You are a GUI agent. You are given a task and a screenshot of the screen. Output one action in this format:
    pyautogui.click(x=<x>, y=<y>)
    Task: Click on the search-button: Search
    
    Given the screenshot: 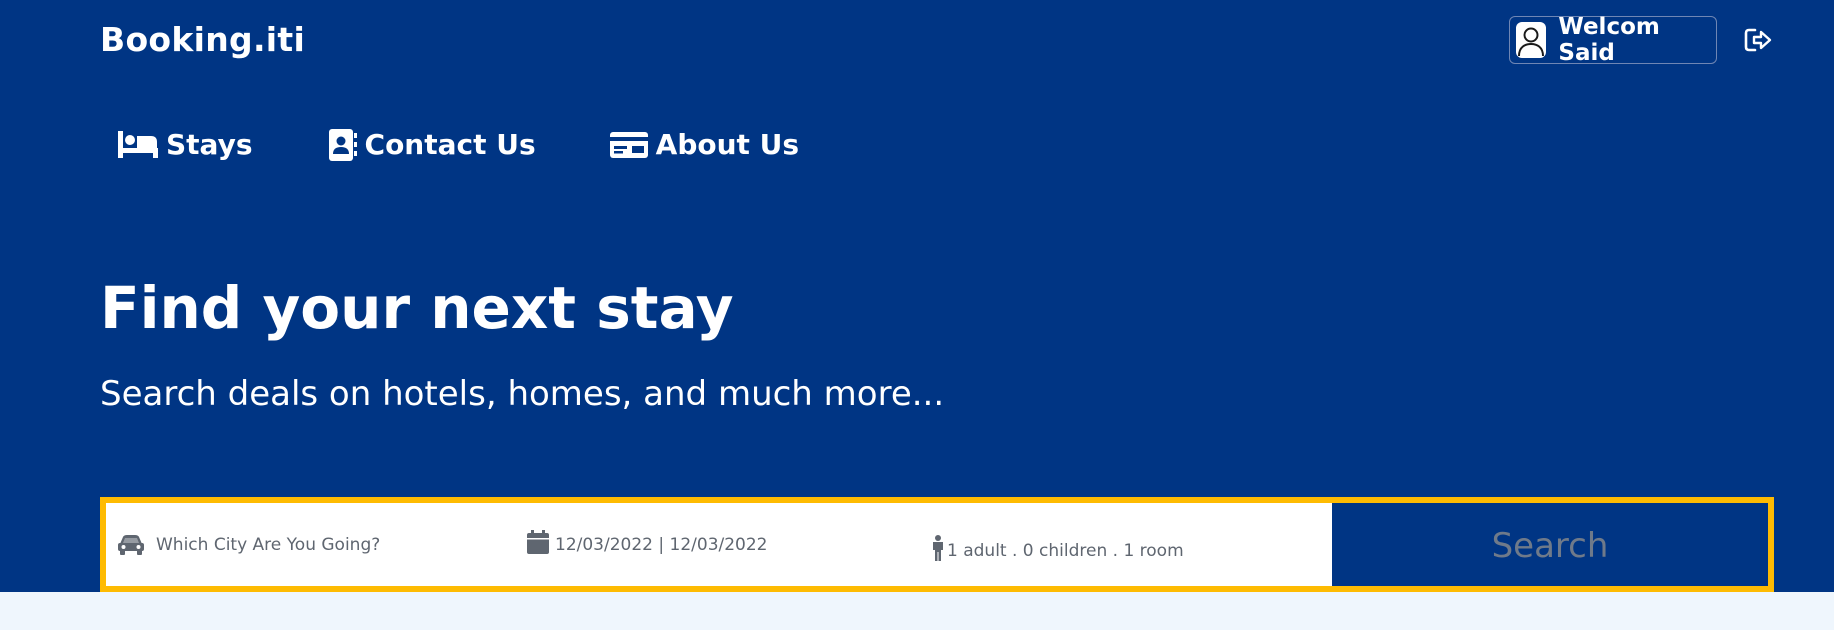 What is the action you would take?
    pyautogui.click(x=1550, y=544)
    